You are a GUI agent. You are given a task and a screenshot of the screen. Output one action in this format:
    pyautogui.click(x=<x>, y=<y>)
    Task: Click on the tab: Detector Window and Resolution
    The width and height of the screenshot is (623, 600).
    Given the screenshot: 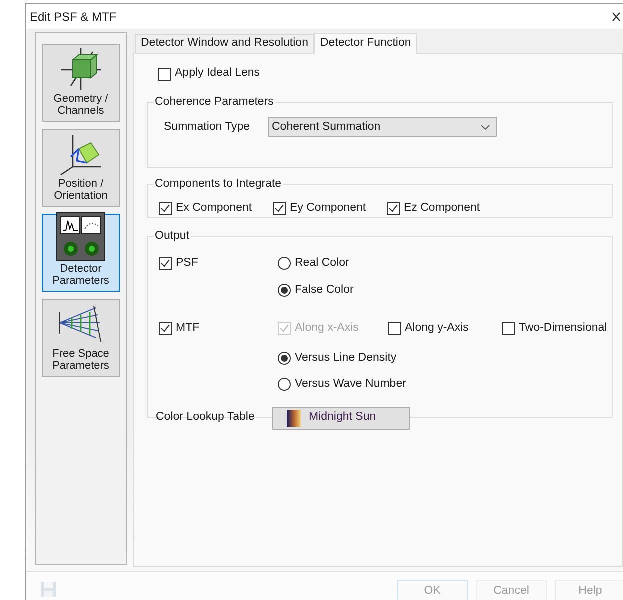 What is the action you would take?
    pyautogui.click(x=224, y=43)
    